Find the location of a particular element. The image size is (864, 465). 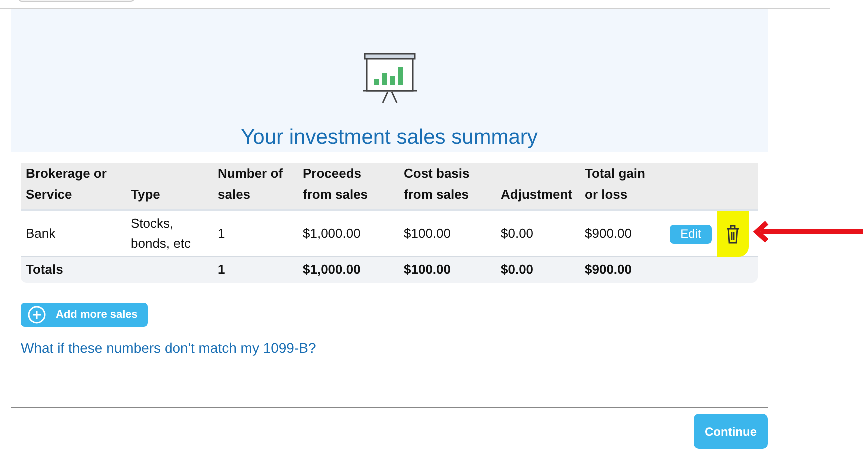

column-header: Brokerage or Service is located at coordinates (66, 184).